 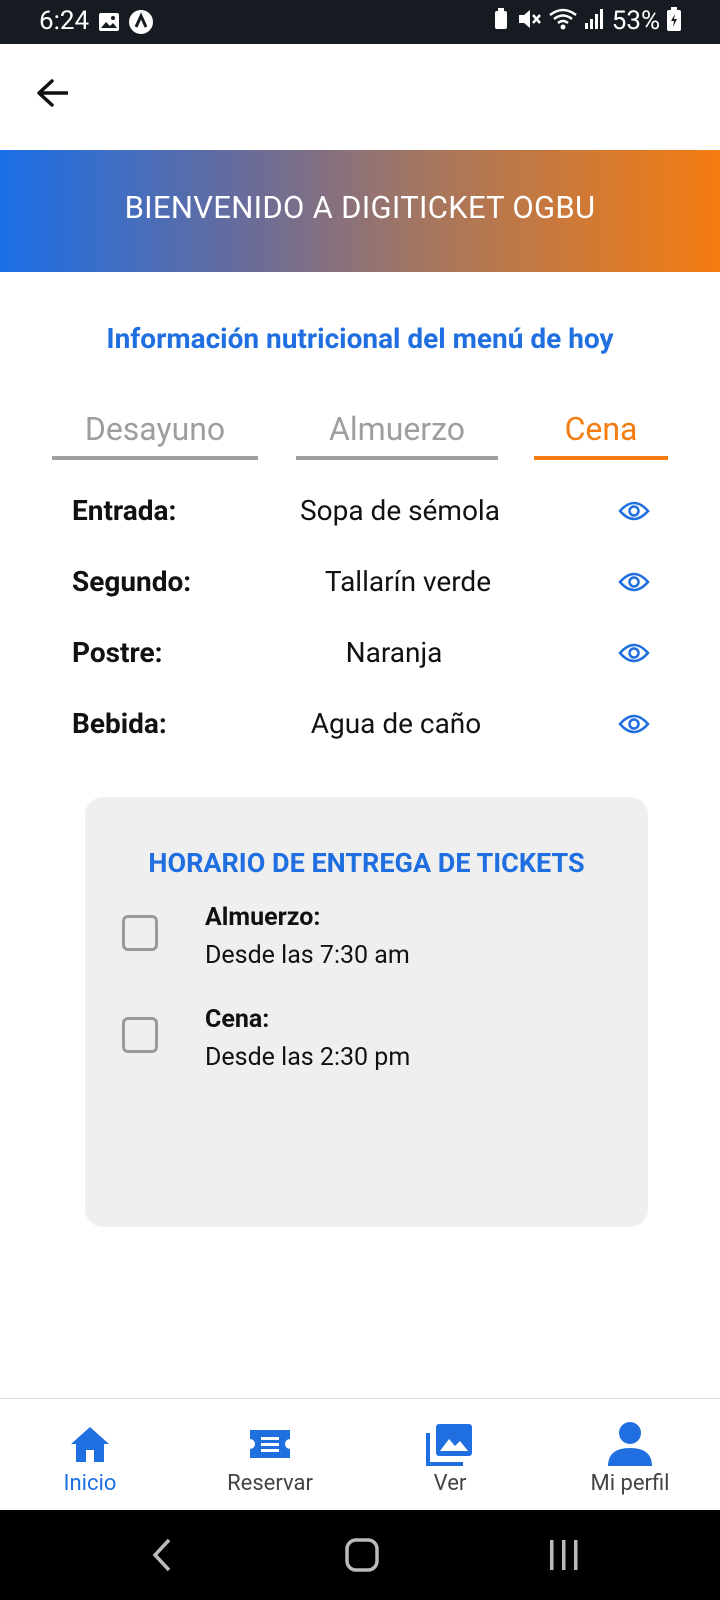 What do you see at coordinates (563, 21) in the screenshot?
I see `wifi-icon` at bounding box center [563, 21].